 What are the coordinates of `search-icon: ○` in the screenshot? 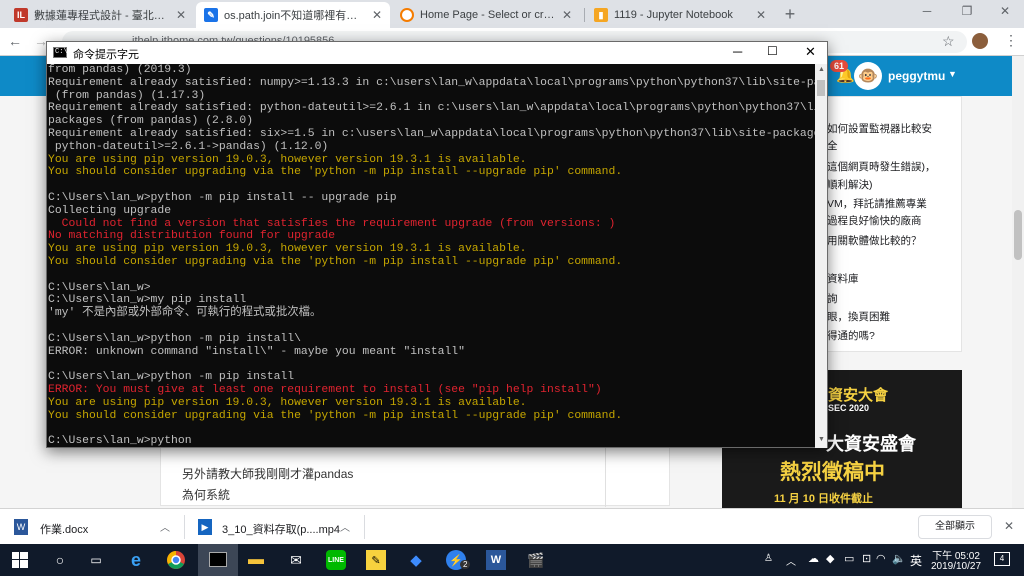 It's located at (60, 560).